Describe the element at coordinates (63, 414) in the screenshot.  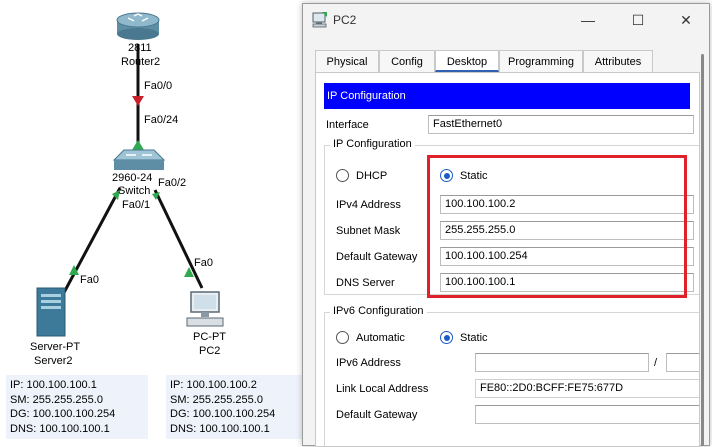
I see `server-note-gateway: DG: 100.100.100.254` at that location.